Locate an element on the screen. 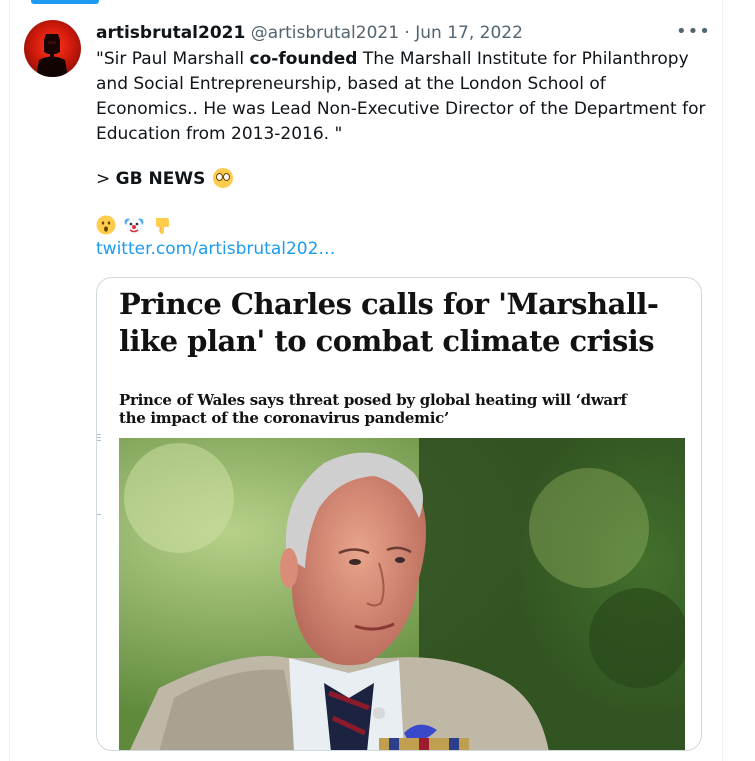 This screenshot has width=755, height=761. source-line: > GB NEWS is located at coordinates (164, 179).